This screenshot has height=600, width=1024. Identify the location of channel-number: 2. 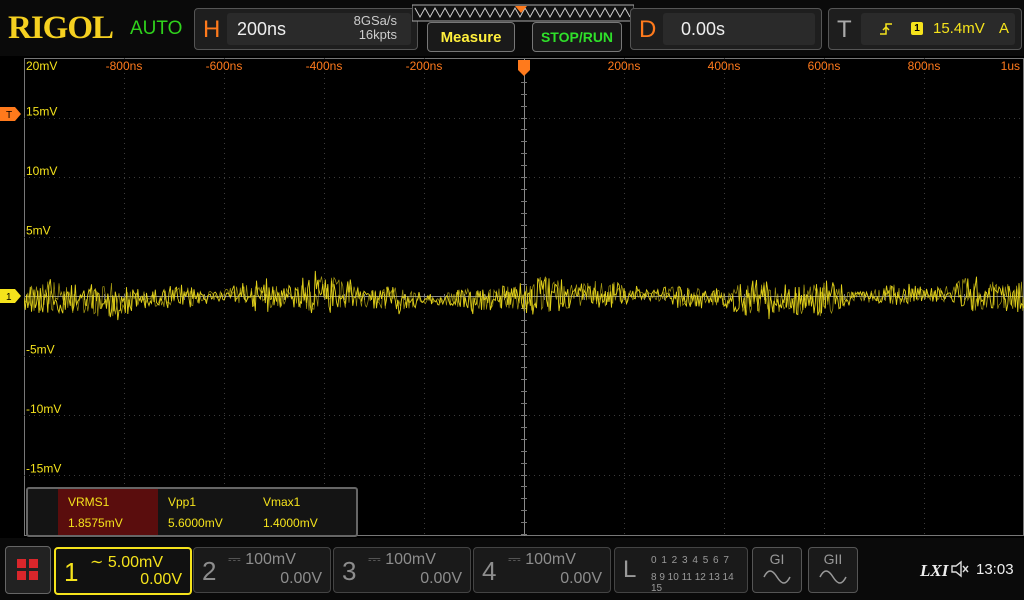
(209, 571).